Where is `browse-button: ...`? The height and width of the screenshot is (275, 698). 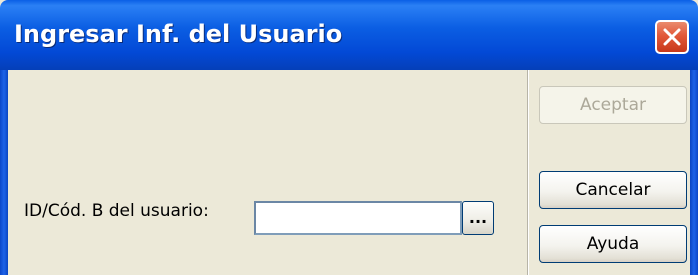
browse-button: ... is located at coordinates (478, 218).